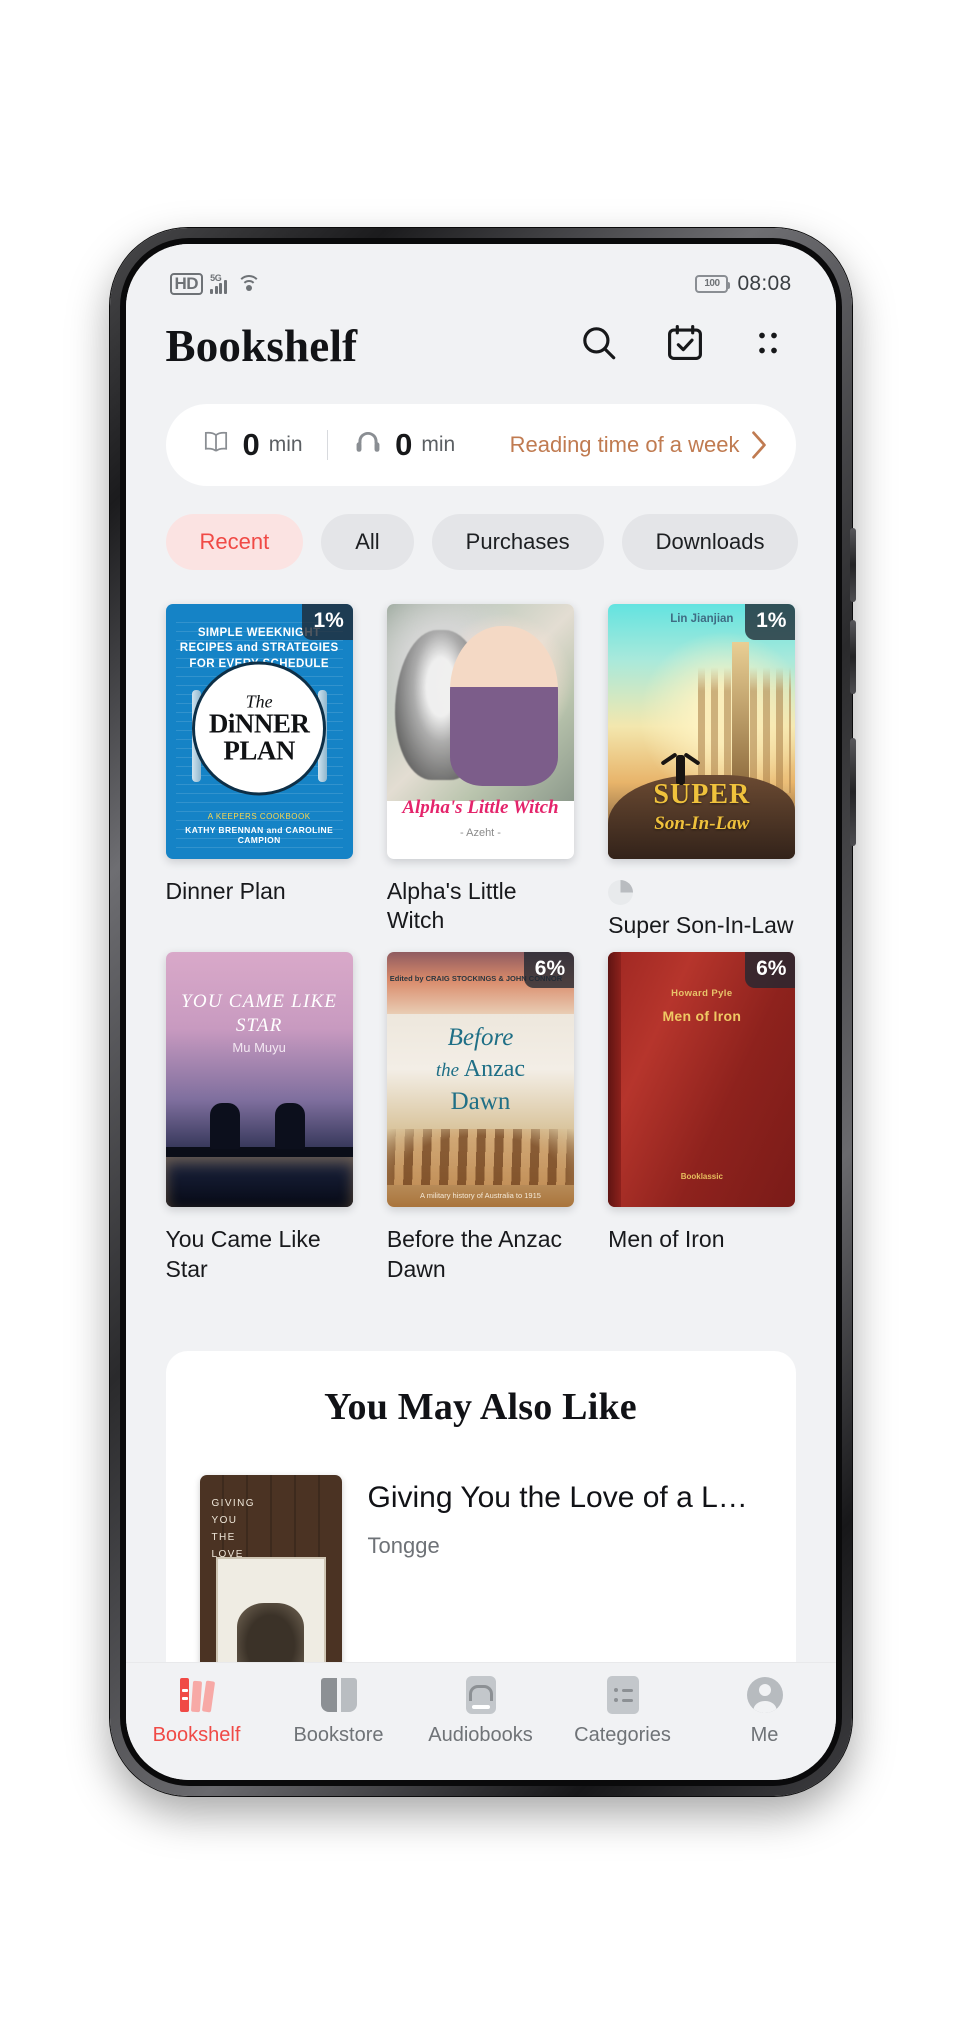 The width and height of the screenshot is (961, 2023). Describe the element at coordinates (702, 1016) in the screenshot. I see `cover-title-text: Men of Iron` at that location.